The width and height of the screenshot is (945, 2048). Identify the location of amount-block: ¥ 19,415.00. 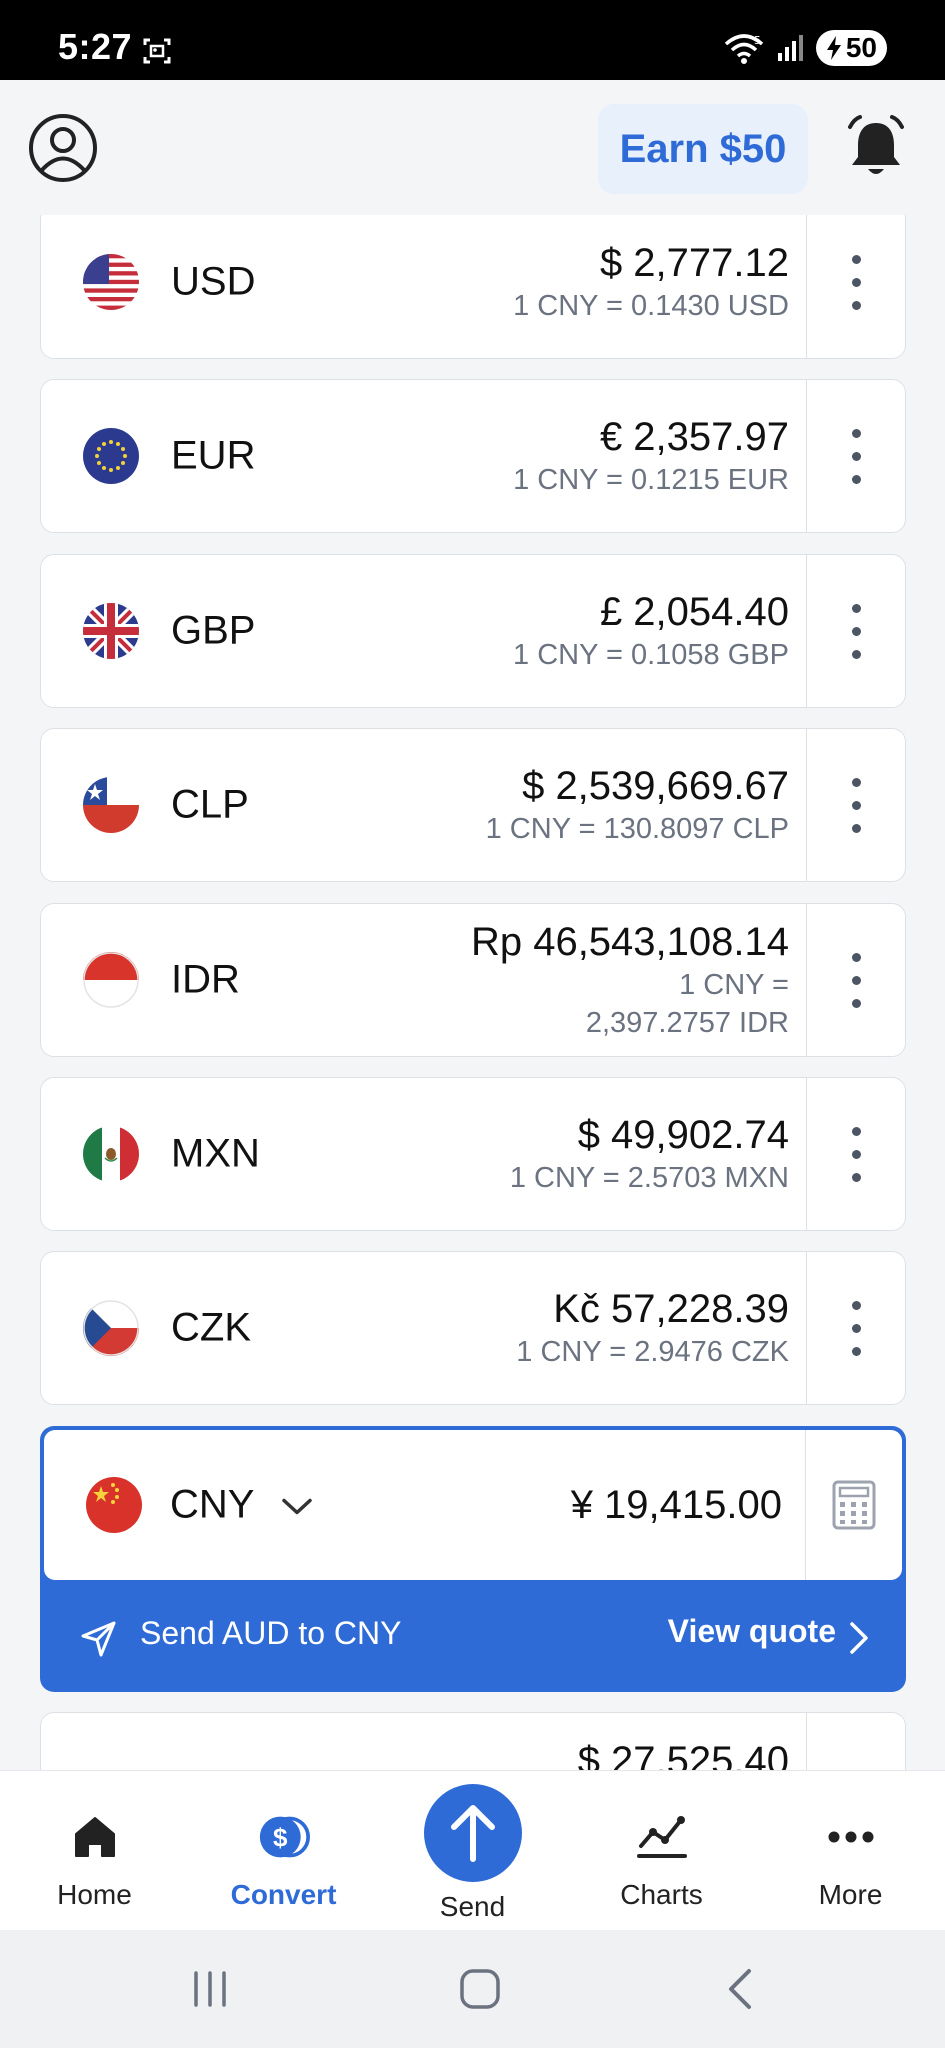
(676, 1505).